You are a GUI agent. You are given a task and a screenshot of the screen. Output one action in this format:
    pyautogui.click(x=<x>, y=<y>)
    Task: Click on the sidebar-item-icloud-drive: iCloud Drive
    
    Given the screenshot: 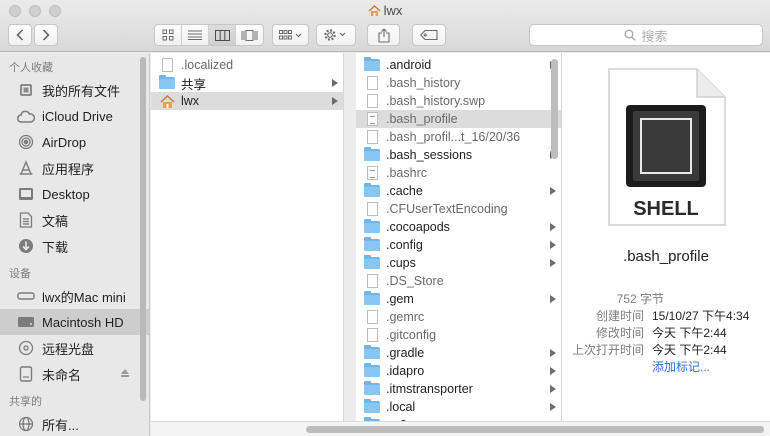 What is the action you would take?
    pyautogui.click(x=74, y=116)
    